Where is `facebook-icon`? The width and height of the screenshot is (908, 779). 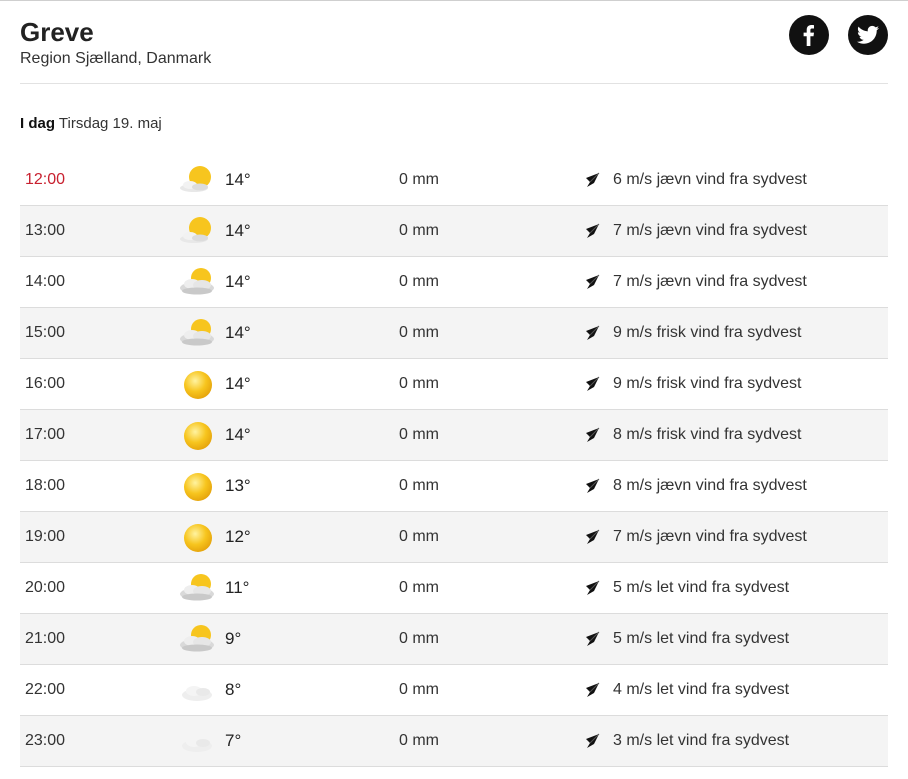
facebook-icon is located at coordinates (808, 35).